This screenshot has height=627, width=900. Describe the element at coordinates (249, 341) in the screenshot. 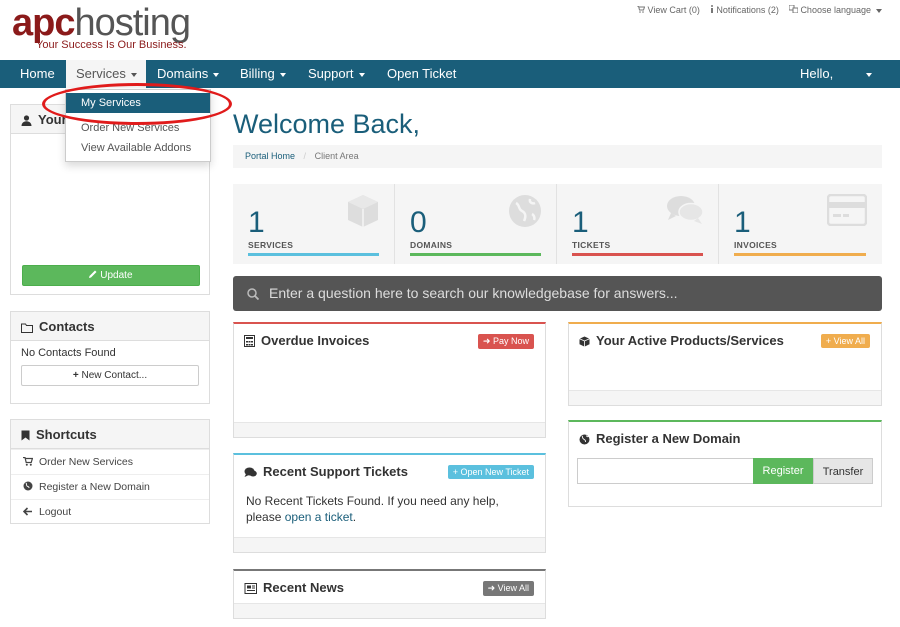

I see `calculator-icon` at that location.